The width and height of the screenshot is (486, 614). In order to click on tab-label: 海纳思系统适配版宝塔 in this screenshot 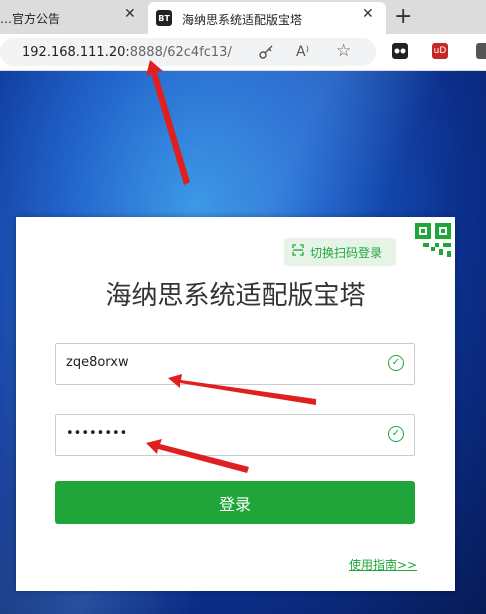, I will do `click(242, 20)`.